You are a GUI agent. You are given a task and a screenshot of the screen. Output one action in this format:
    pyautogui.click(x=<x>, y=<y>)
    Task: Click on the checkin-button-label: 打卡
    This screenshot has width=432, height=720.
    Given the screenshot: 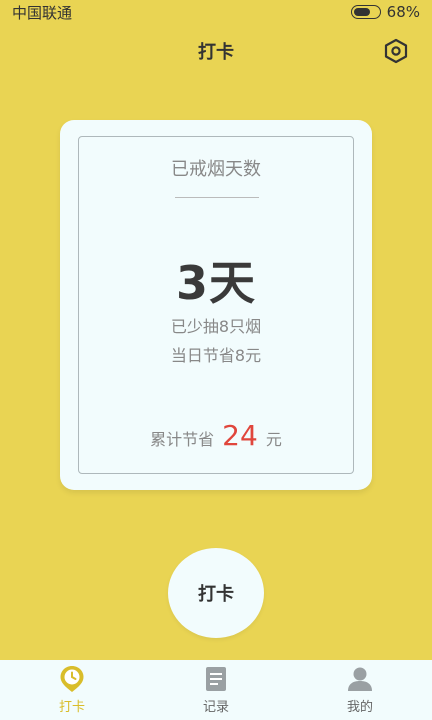 What is the action you would take?
    pyautogui.click(x=216, y=594)
    